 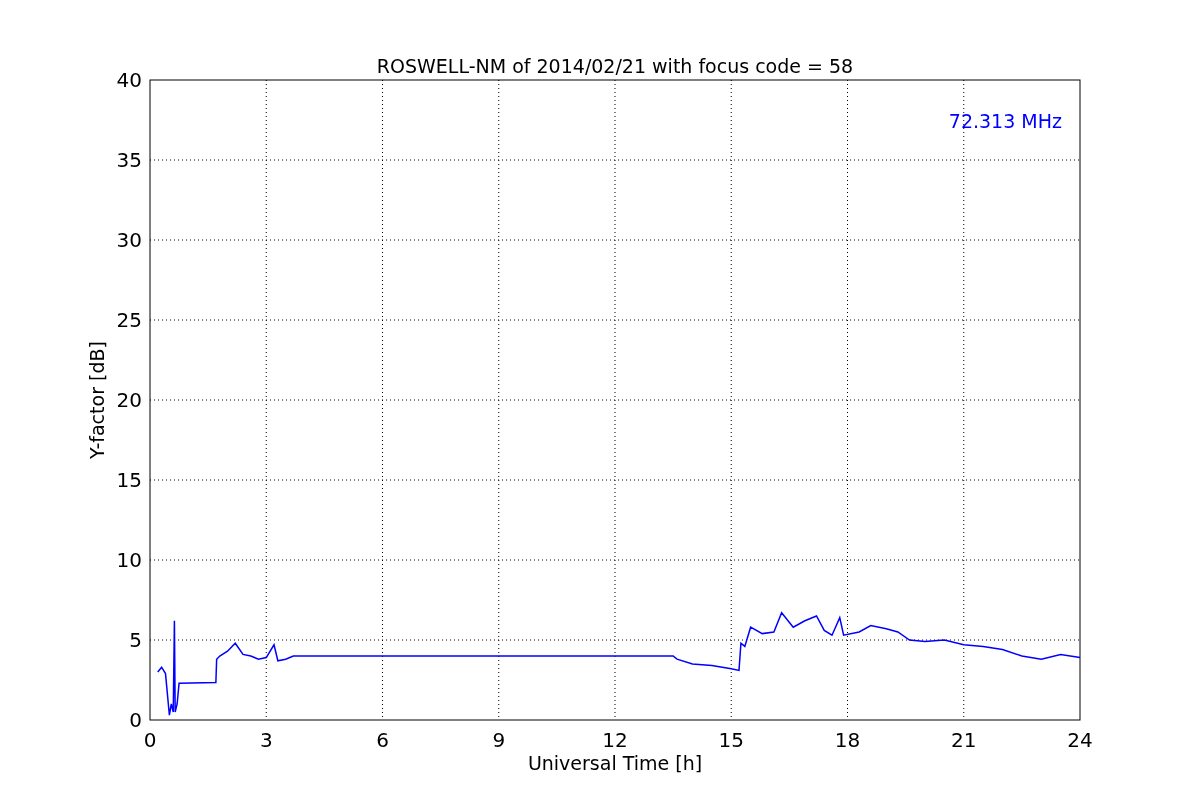 What do you see at coordinates (1080, 740) in the screenshot?
I see `x-tick-label: 24` at bounding box center [1080, 740].